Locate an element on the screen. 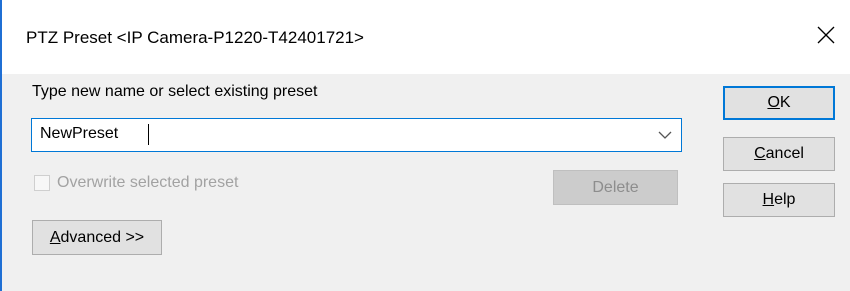  delete-label: Delete is located at coordinates (615, 187).